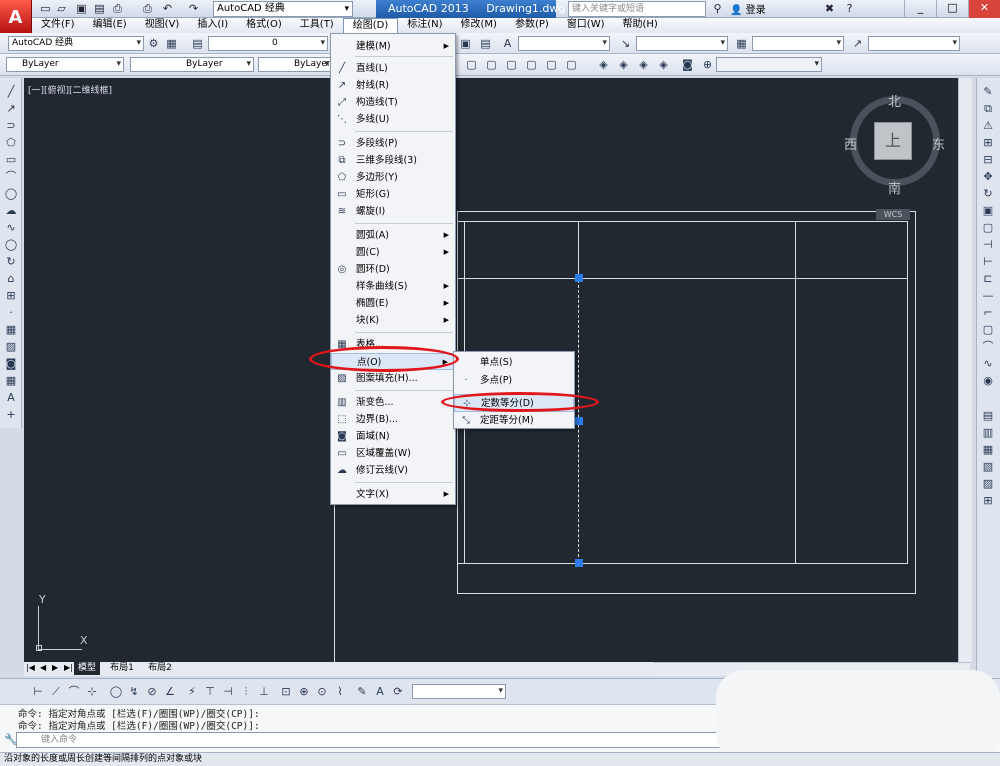 The width and height of the screenshot is (1000, 766). I want to click on draw-menu-item-21: ◙ 面域(N), so click(393, 436).